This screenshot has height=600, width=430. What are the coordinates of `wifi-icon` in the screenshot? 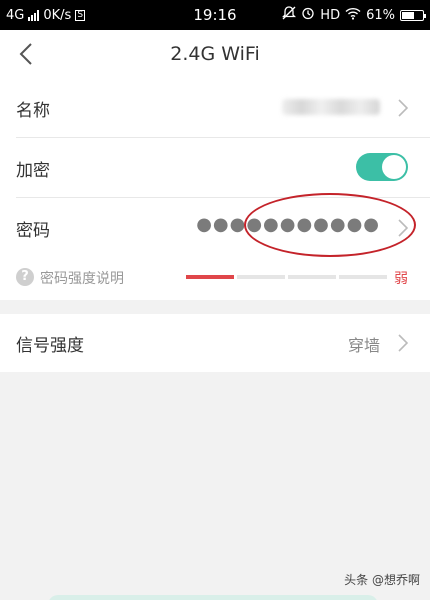 It's located at (353, 15).